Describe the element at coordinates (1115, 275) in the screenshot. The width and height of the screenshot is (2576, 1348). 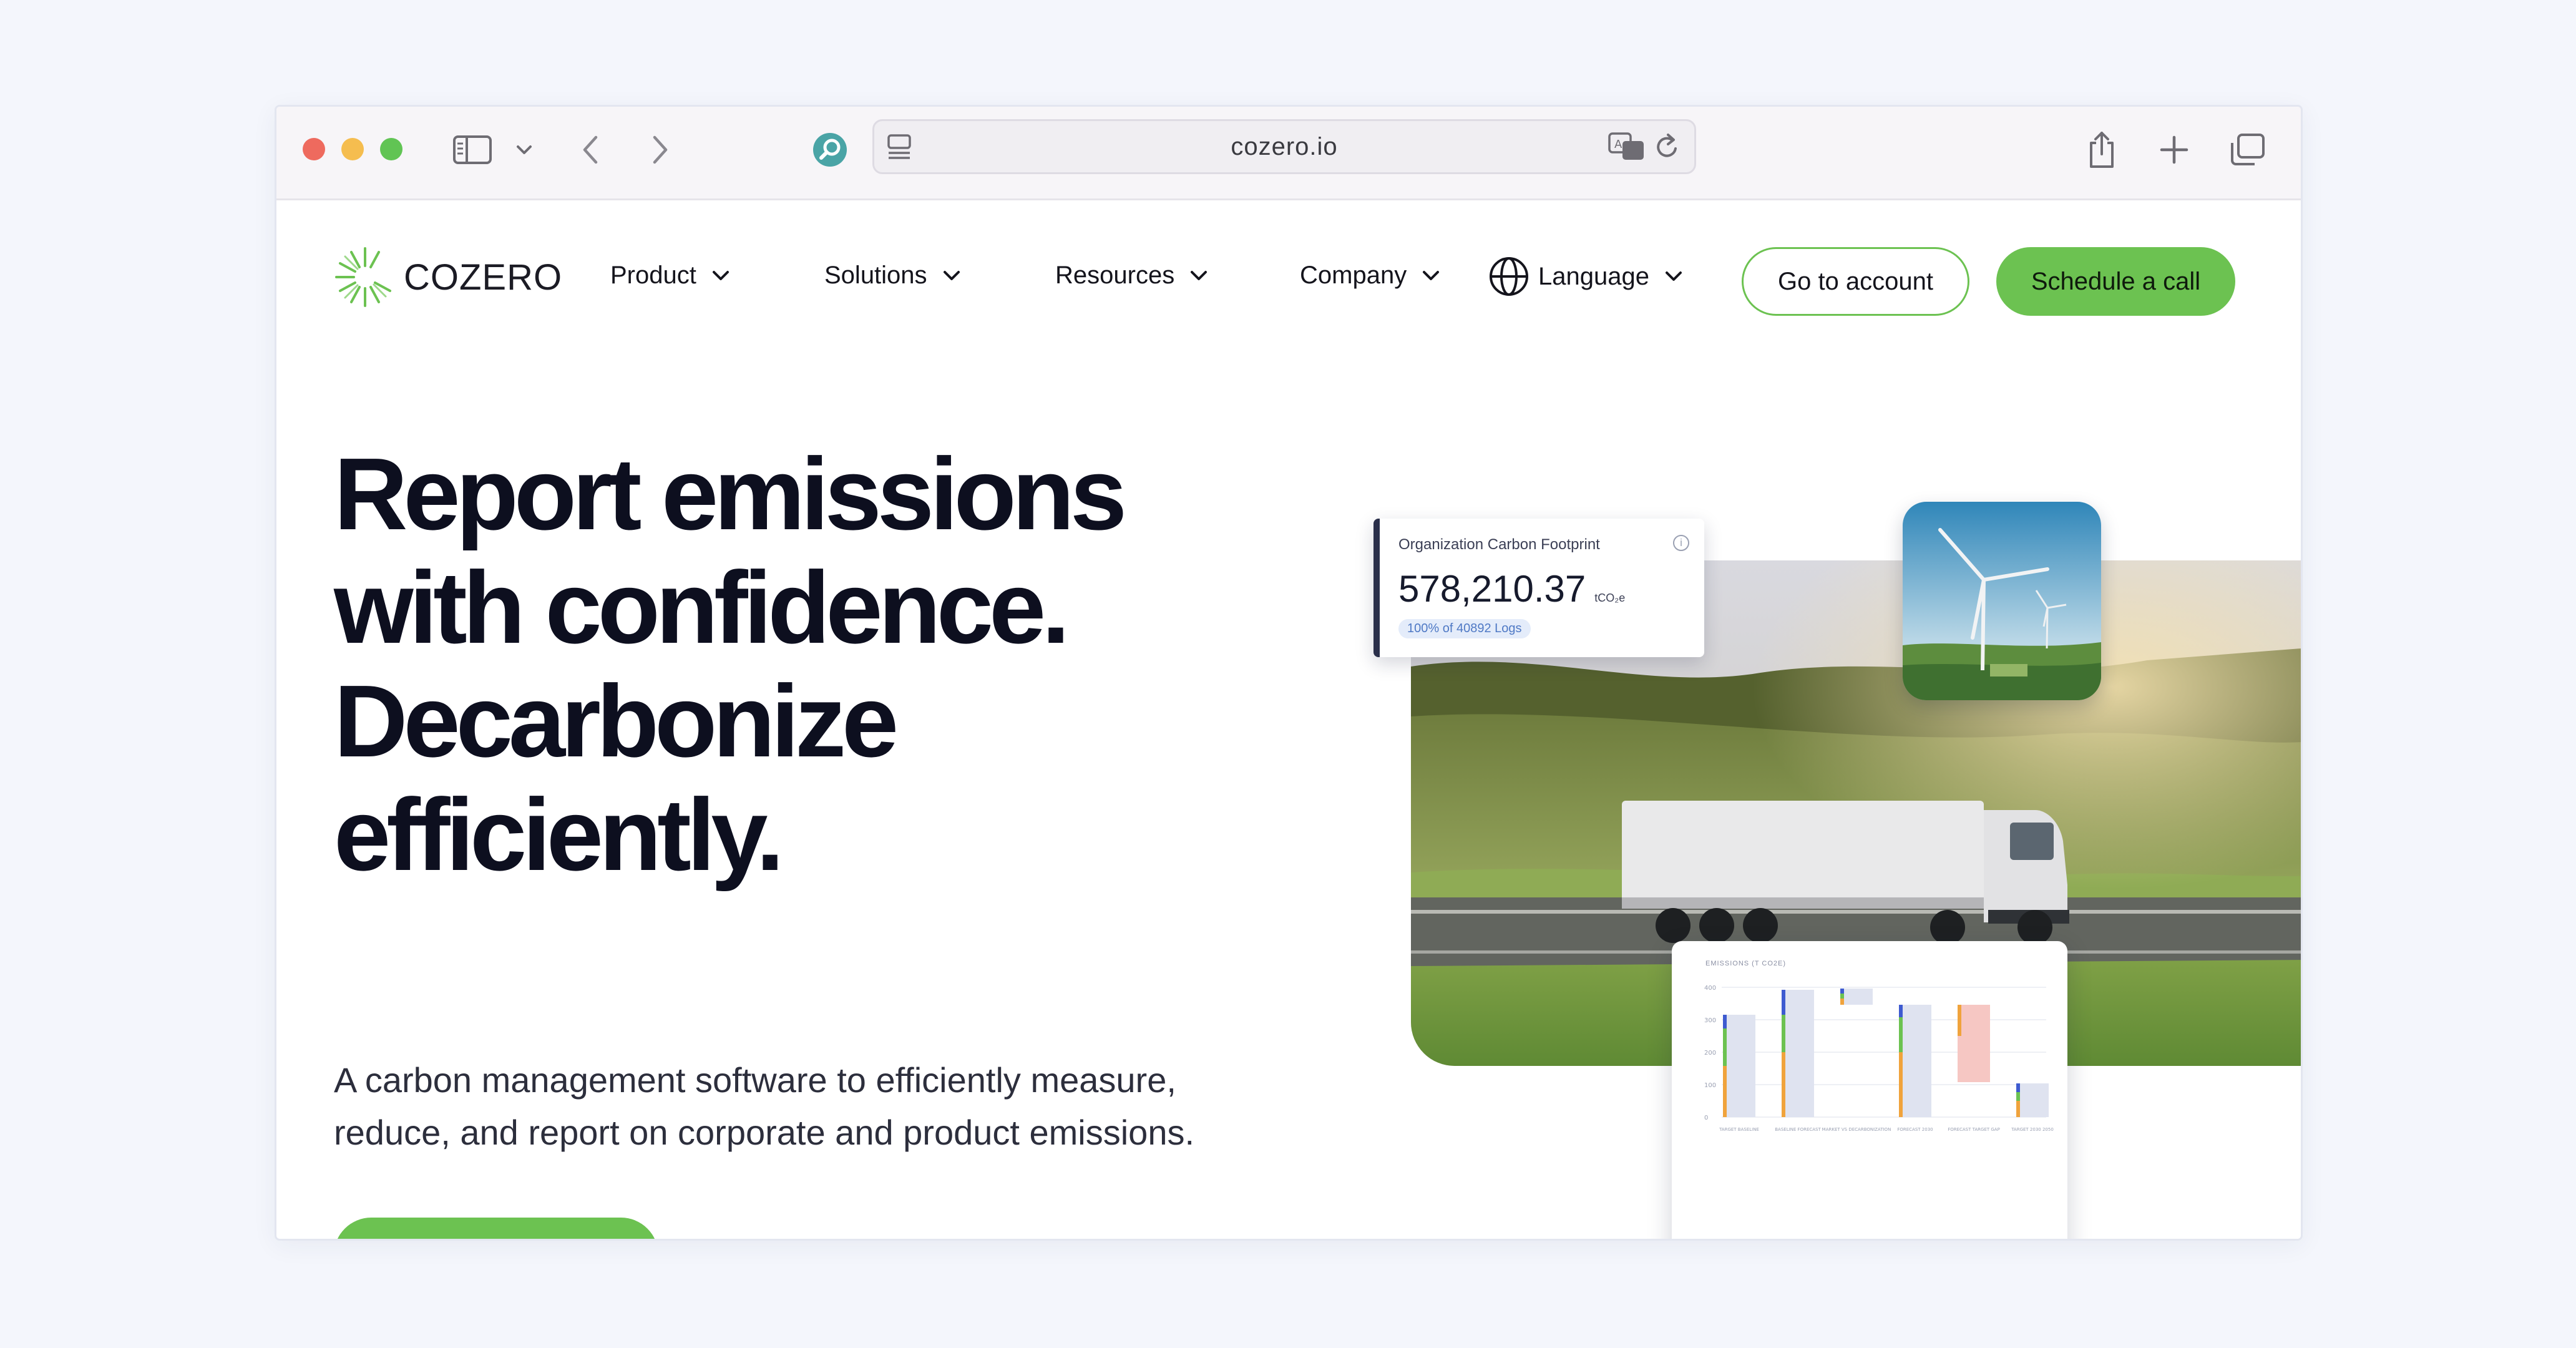
I see `nav-resources-label: Resources` at that location.